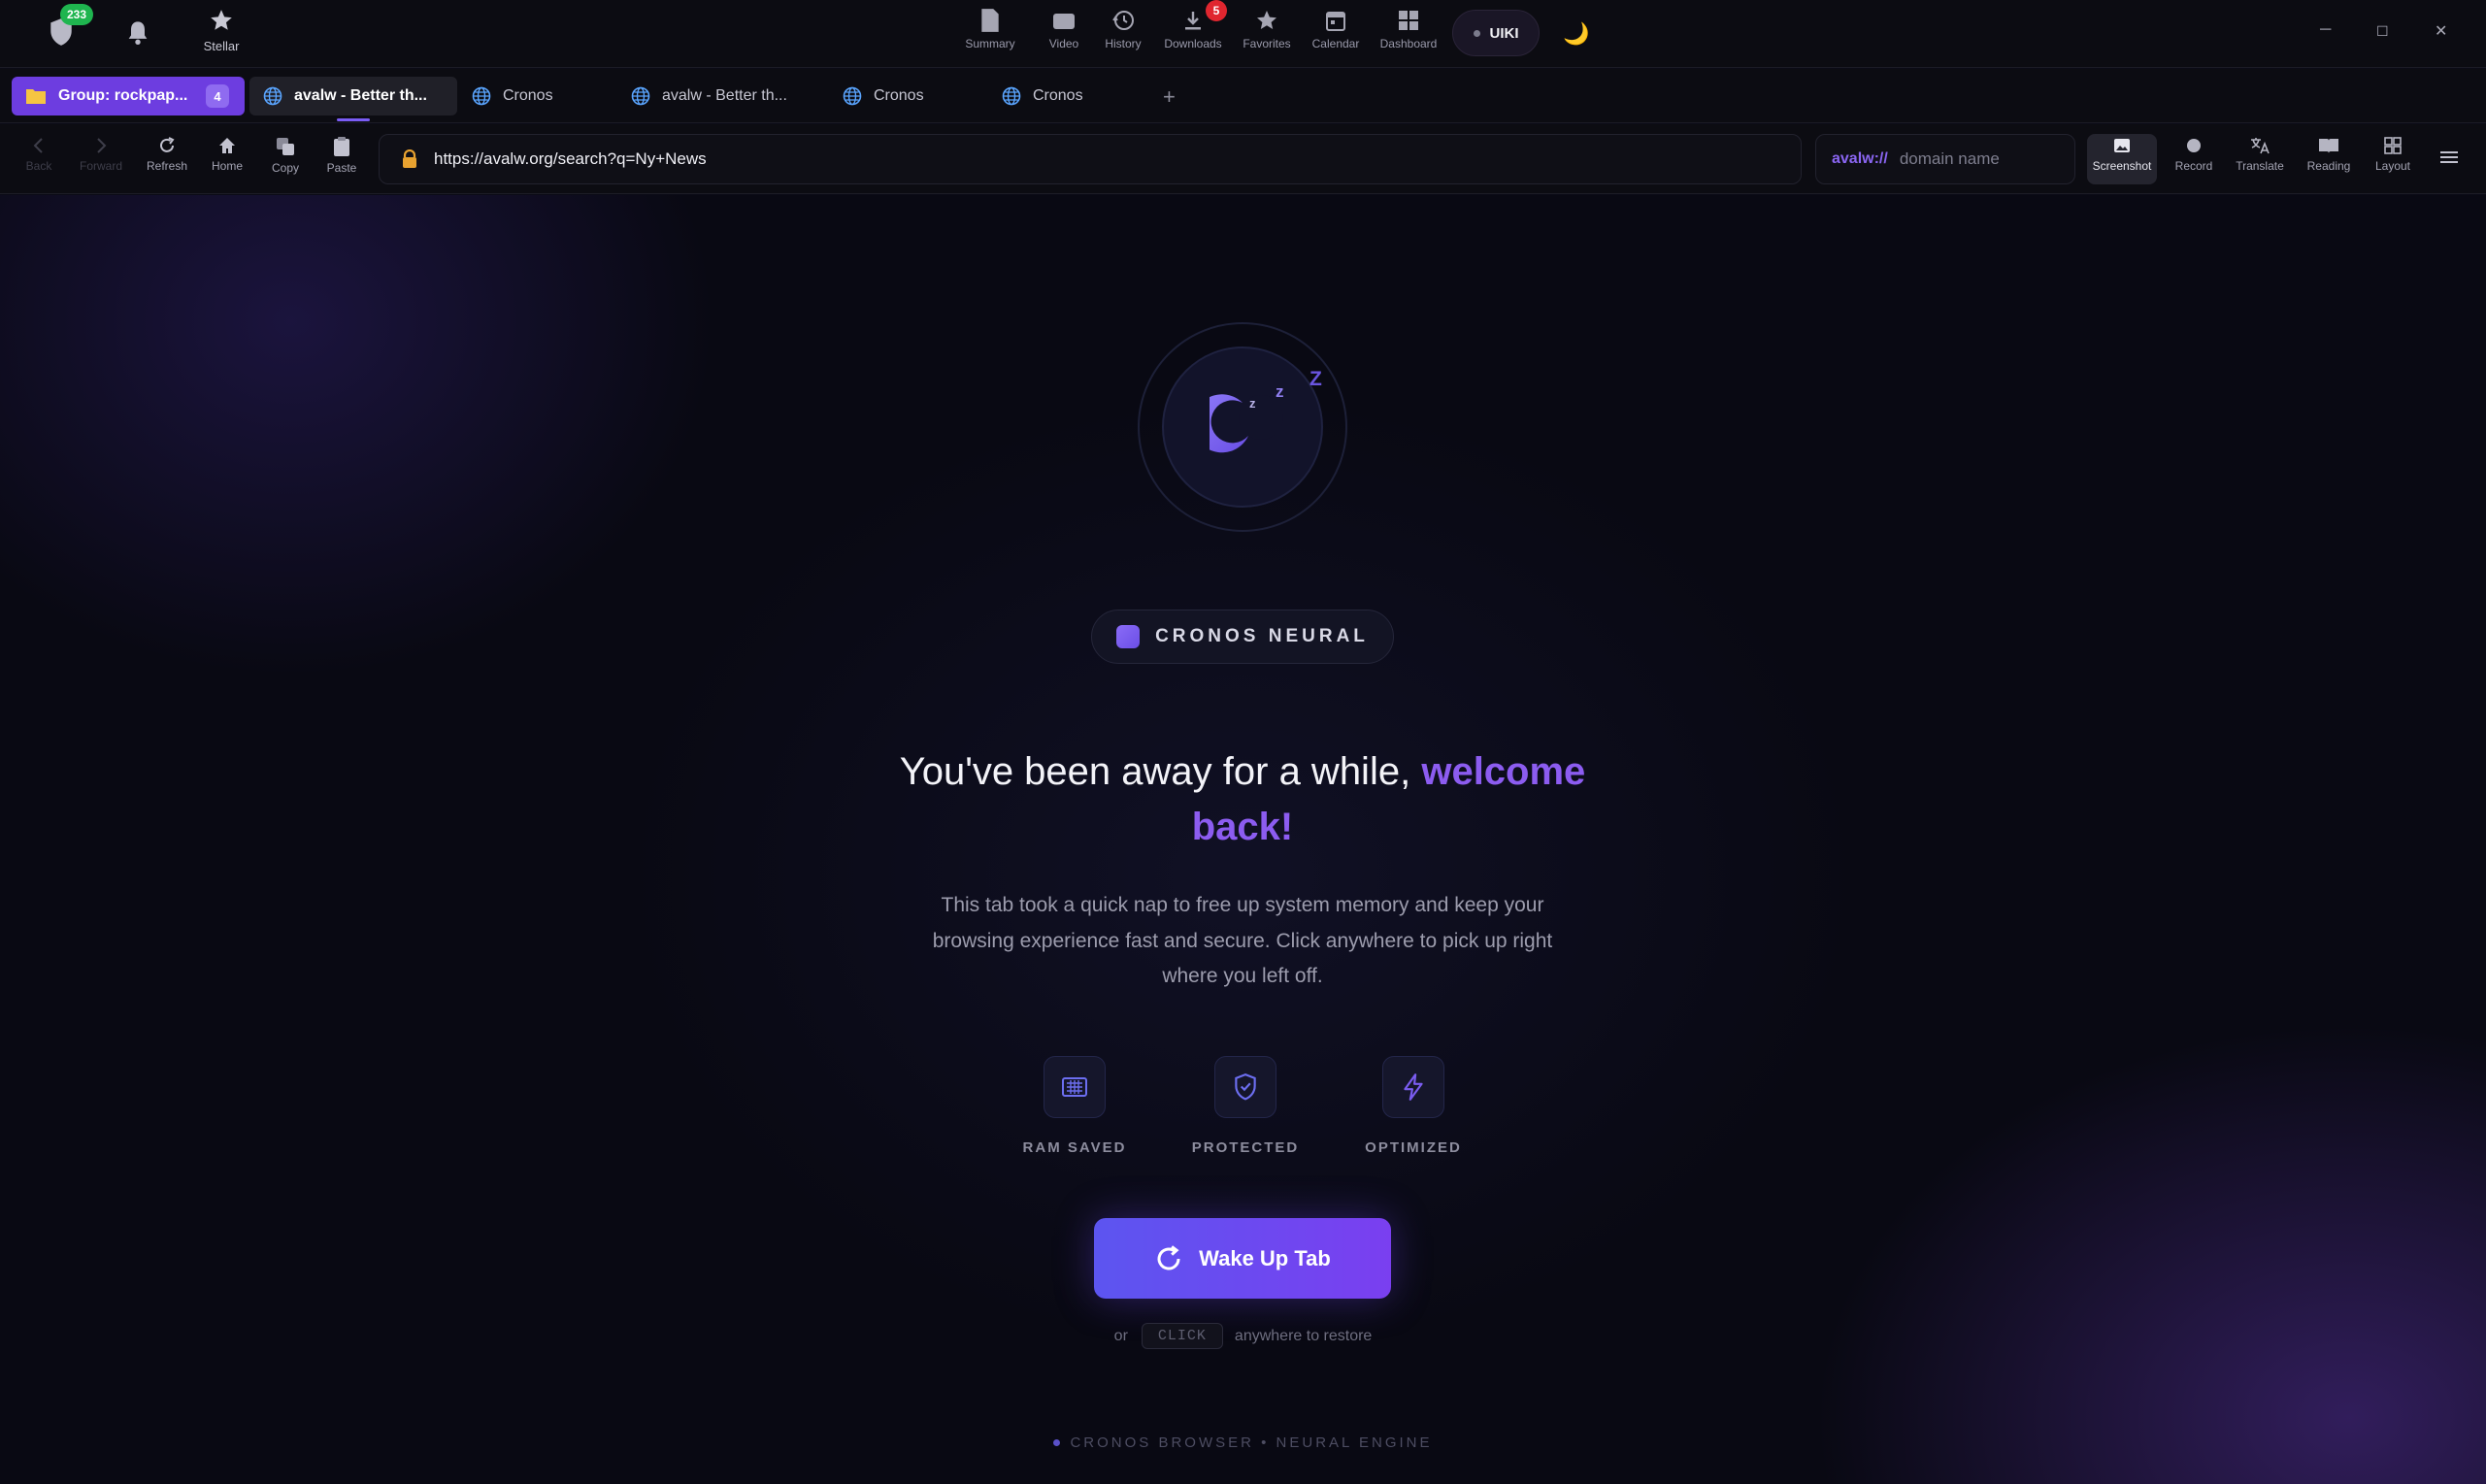  What do you see at coordinates (1090, 159) in the screenshot?
I see `address-bar: https://avalw.org/search?q=Ny+News` at bounding box center [1090, 159].